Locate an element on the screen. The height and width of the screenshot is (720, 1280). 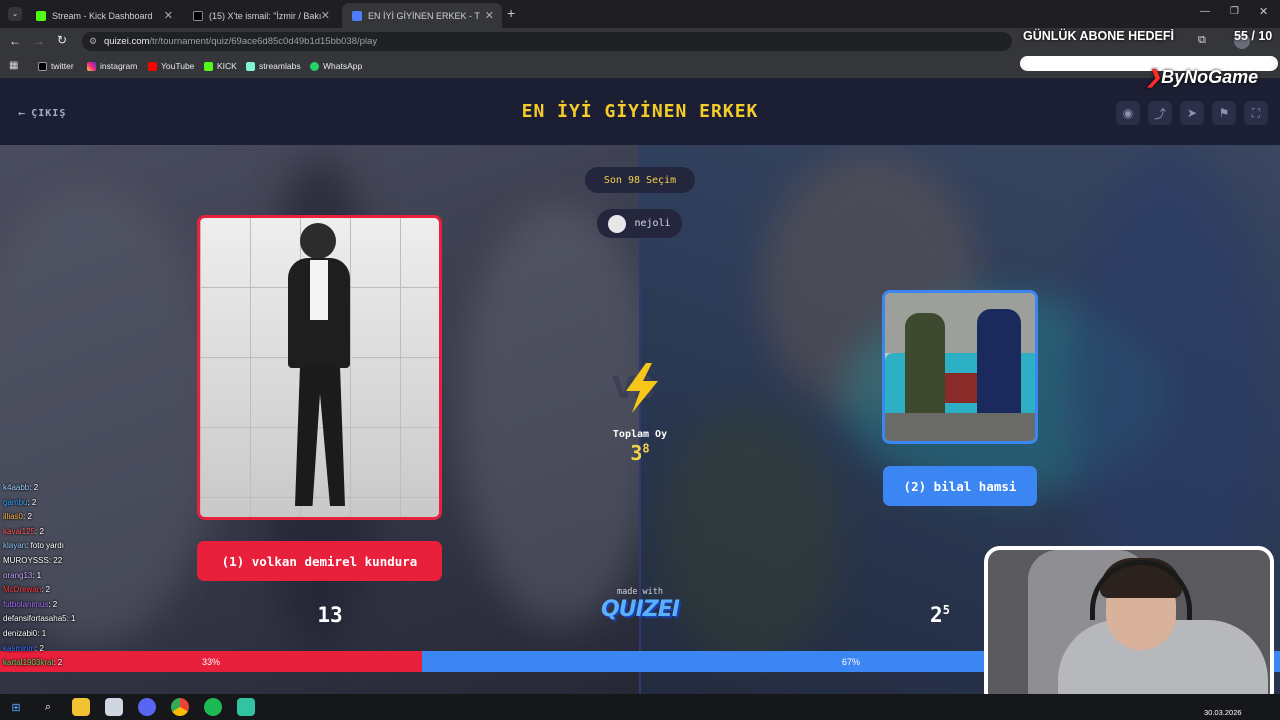
eye-icon: ◉ is located at coordinates (1128, 113).